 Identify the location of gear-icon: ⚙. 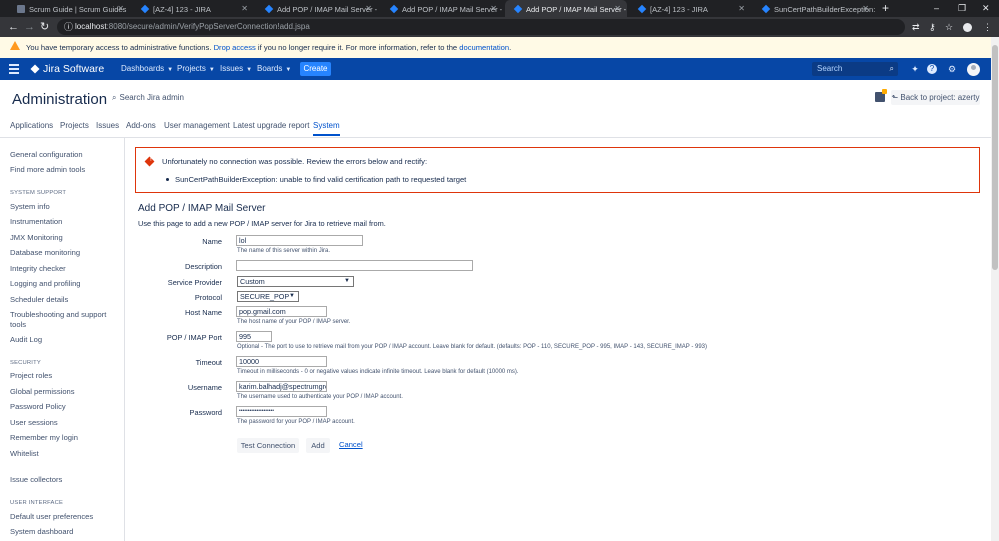
(952, 69).